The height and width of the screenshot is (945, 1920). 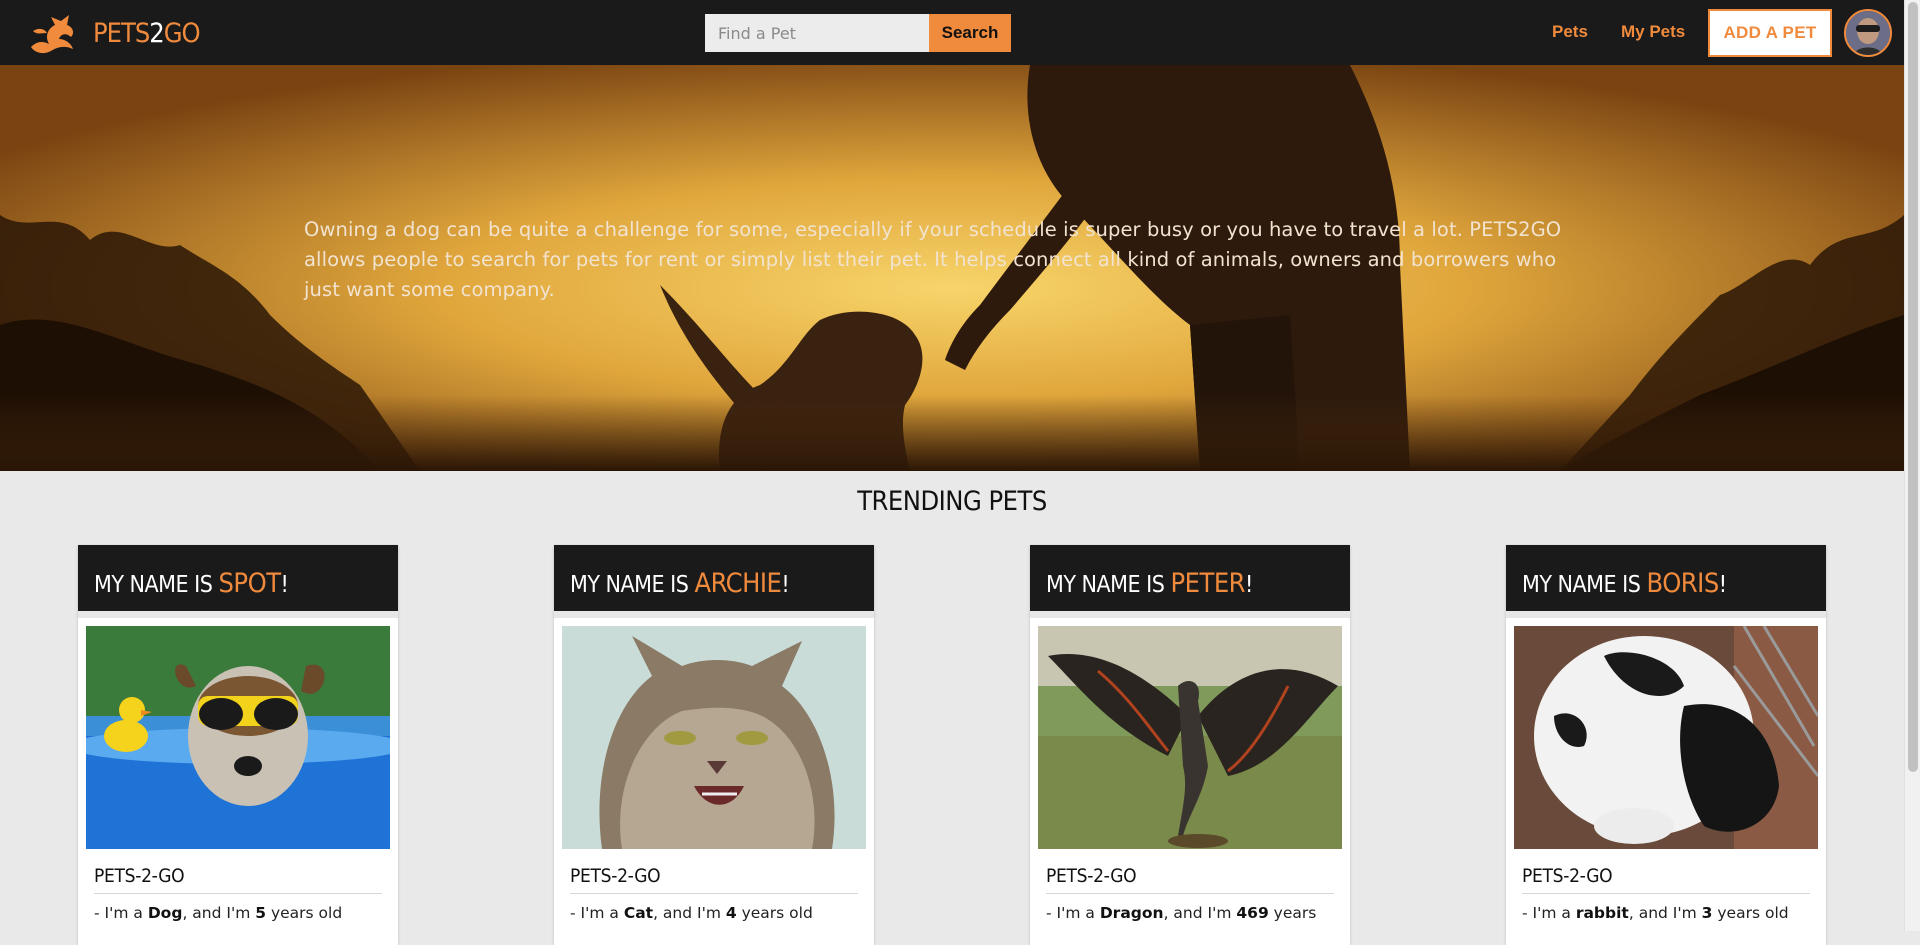 I want to click on user-avatar-icon, so click(x=1868, y=33).